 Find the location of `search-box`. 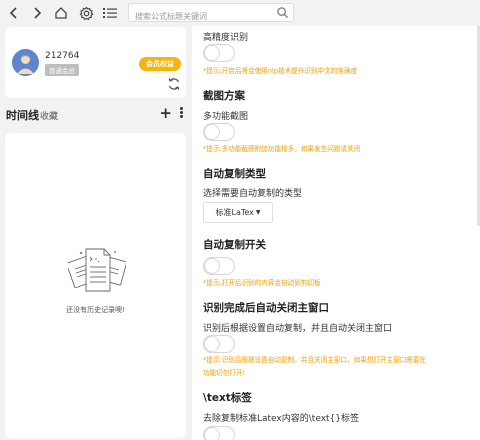

search-box is located at coordinates (211, 14).